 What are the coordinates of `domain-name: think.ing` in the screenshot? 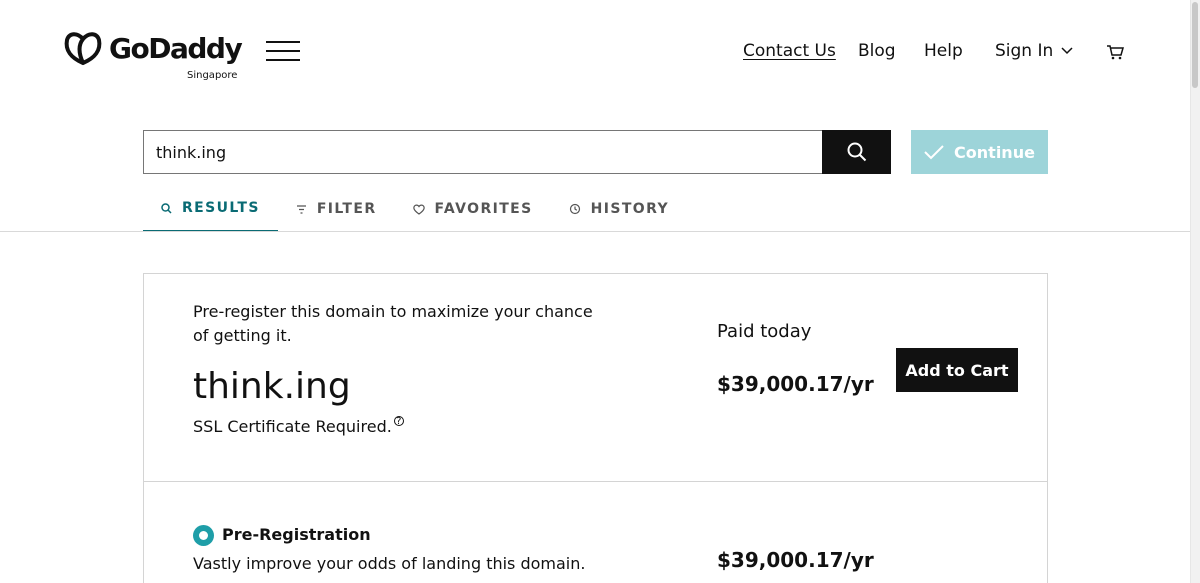 It's located at (272, 386).